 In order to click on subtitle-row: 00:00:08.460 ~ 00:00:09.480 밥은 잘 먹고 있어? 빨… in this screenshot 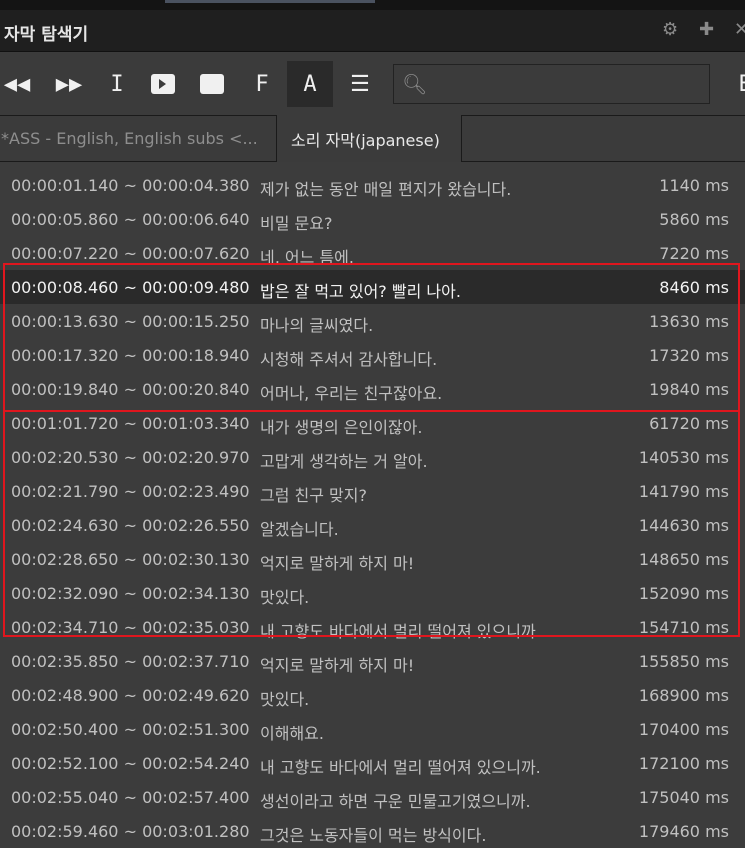, I will do `click(372, 287)`.